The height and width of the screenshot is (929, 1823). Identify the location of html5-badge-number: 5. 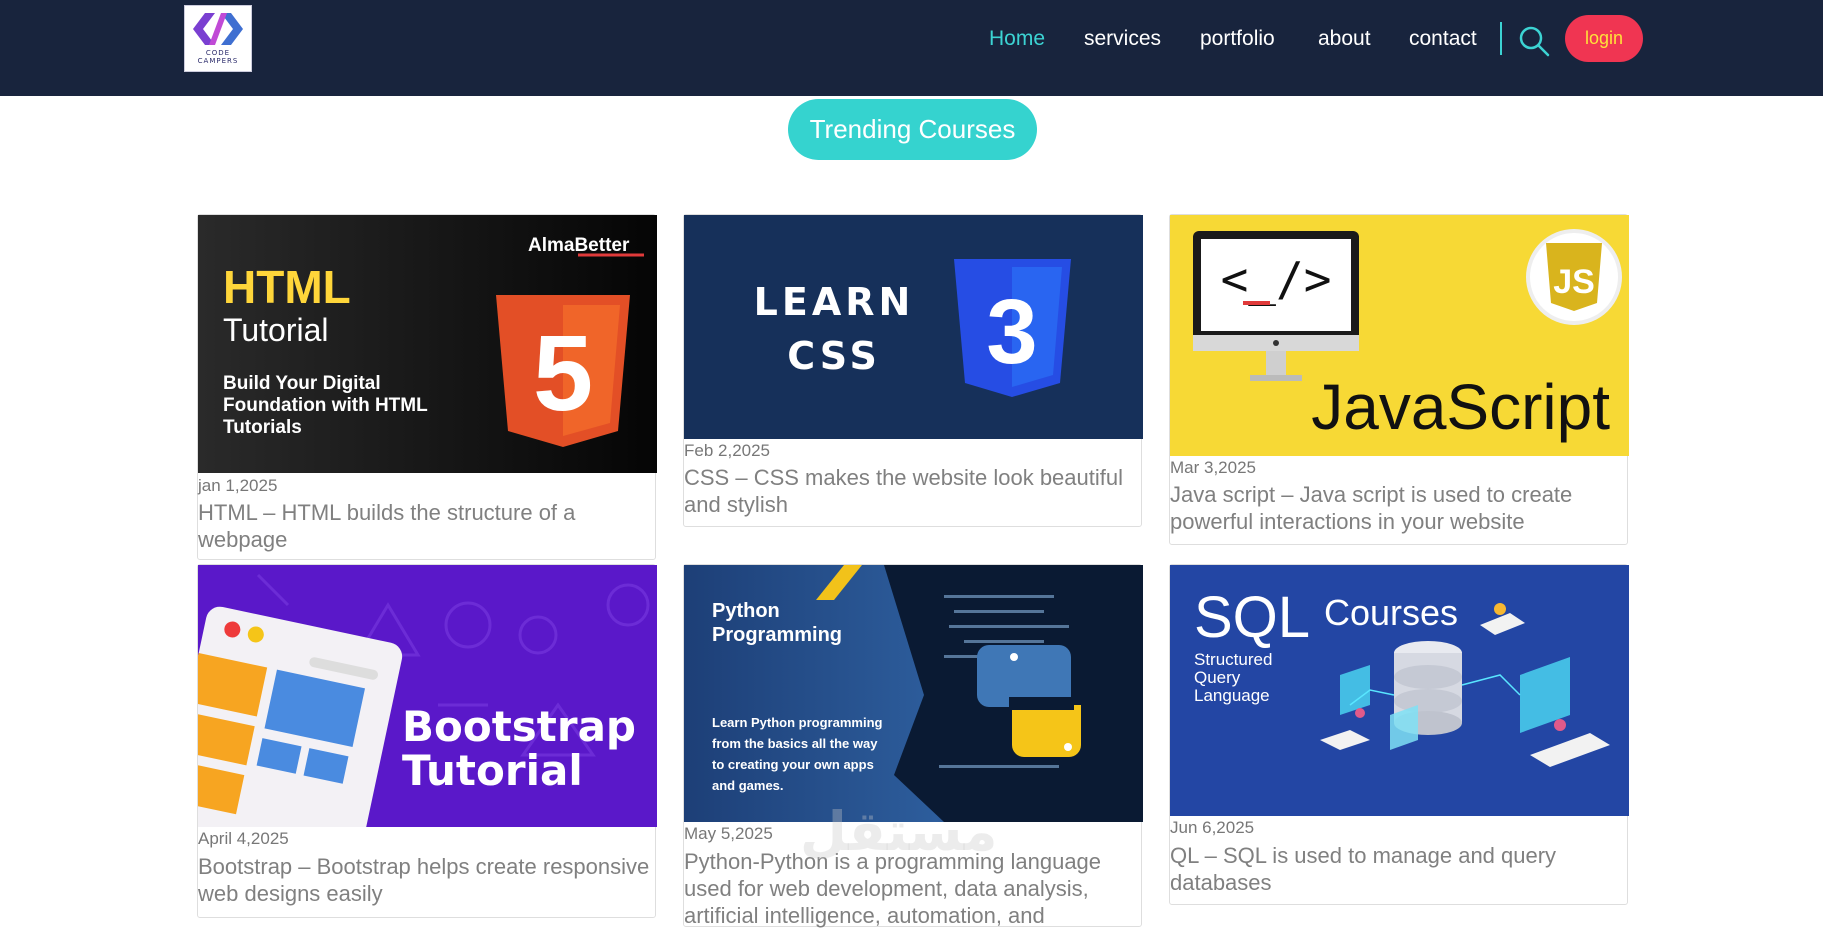
(563, 372).